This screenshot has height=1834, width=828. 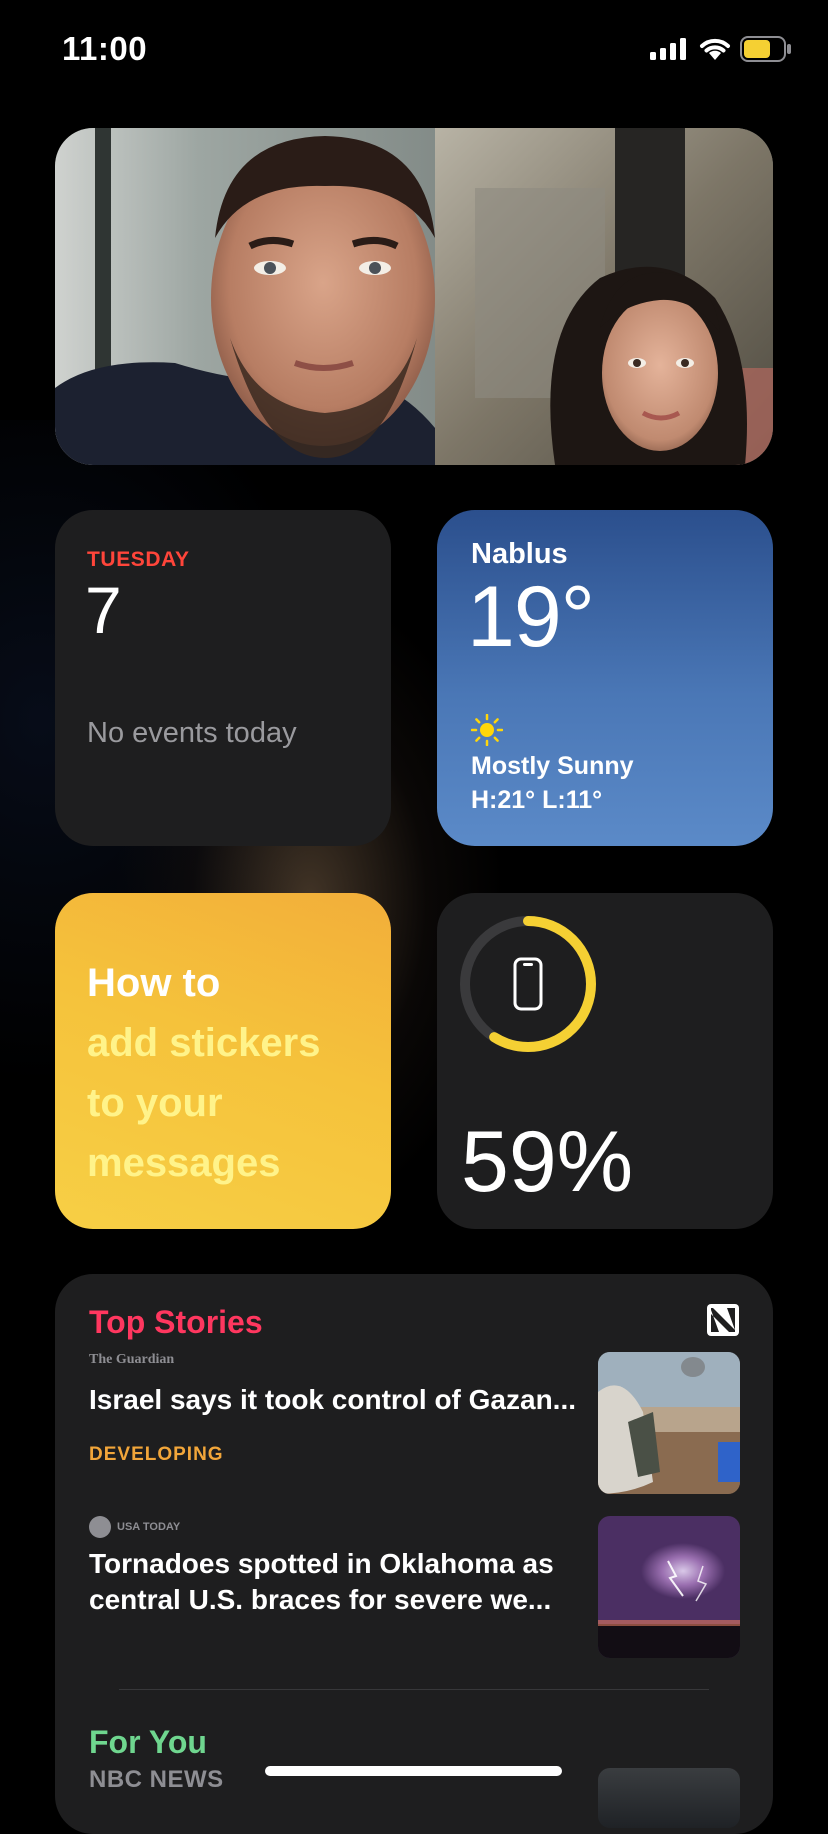 What do you see at coordinates (519, 554) in the screenshot?
I see `weather-city: Nablus` at bounding box center [519, 554].